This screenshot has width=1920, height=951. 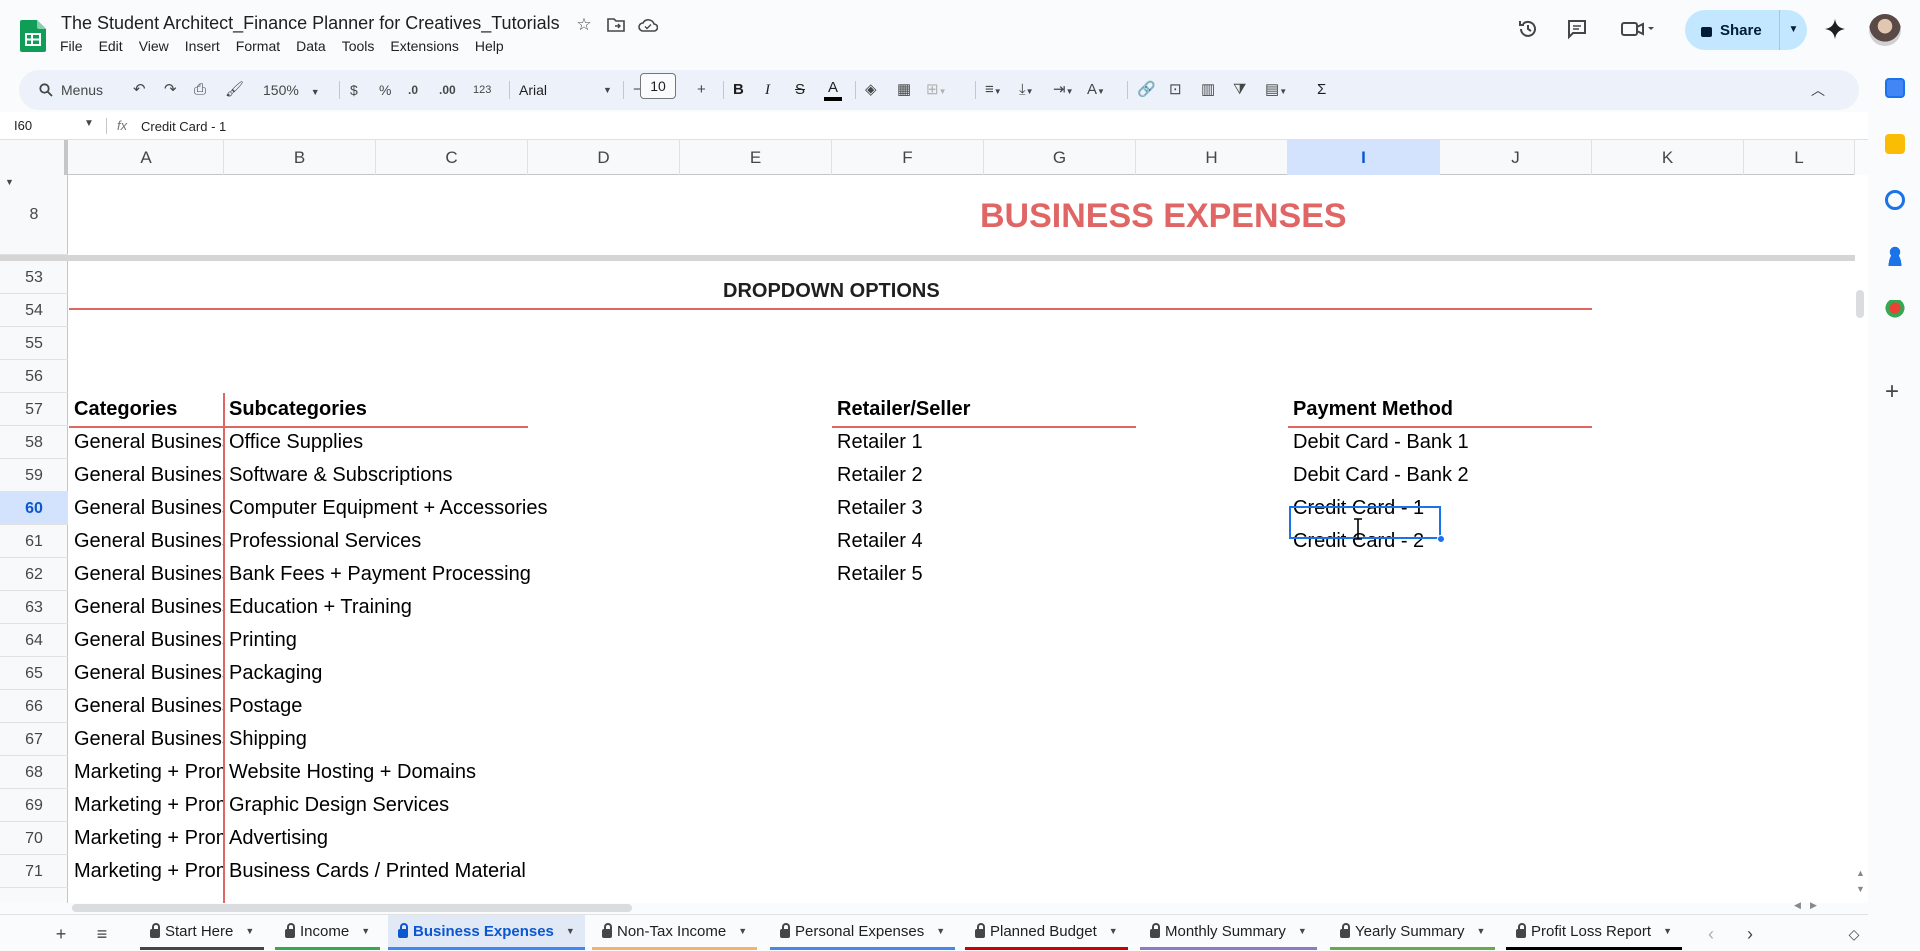 I want to click on tab-planned-budget: Planned Budget ▼, so click(x=1046, y=932).